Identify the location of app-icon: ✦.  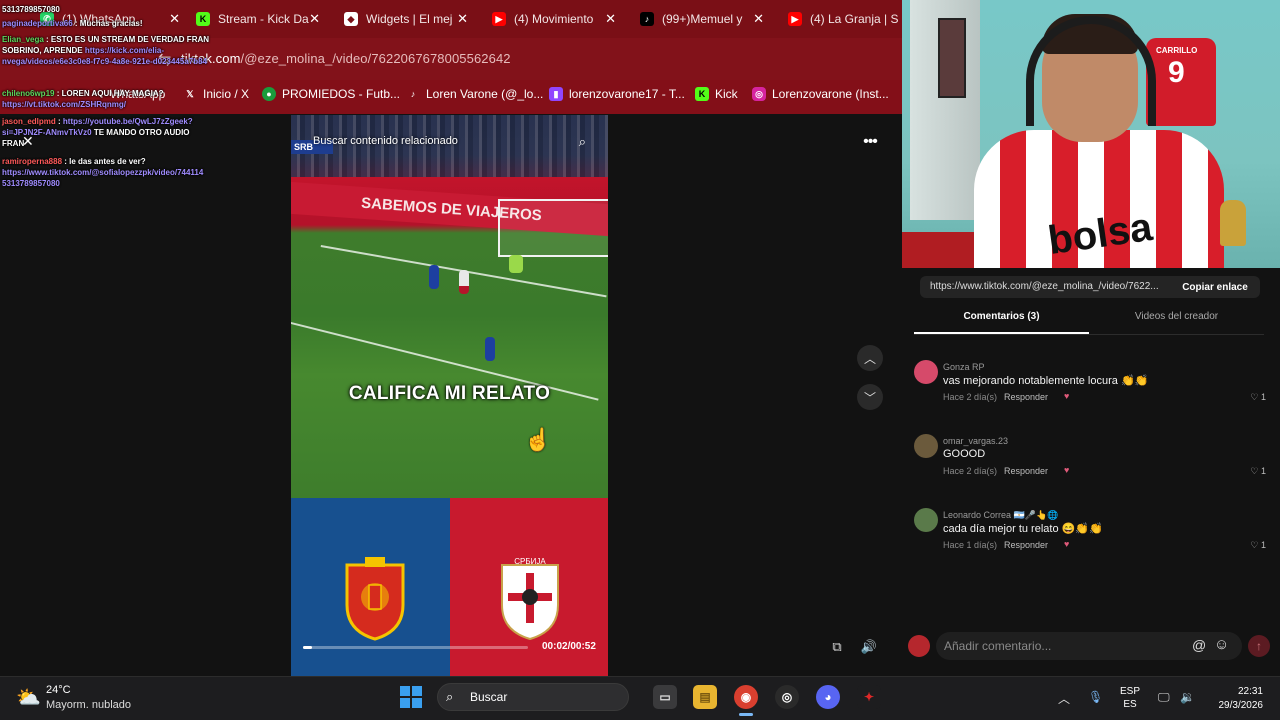
(869, 697).